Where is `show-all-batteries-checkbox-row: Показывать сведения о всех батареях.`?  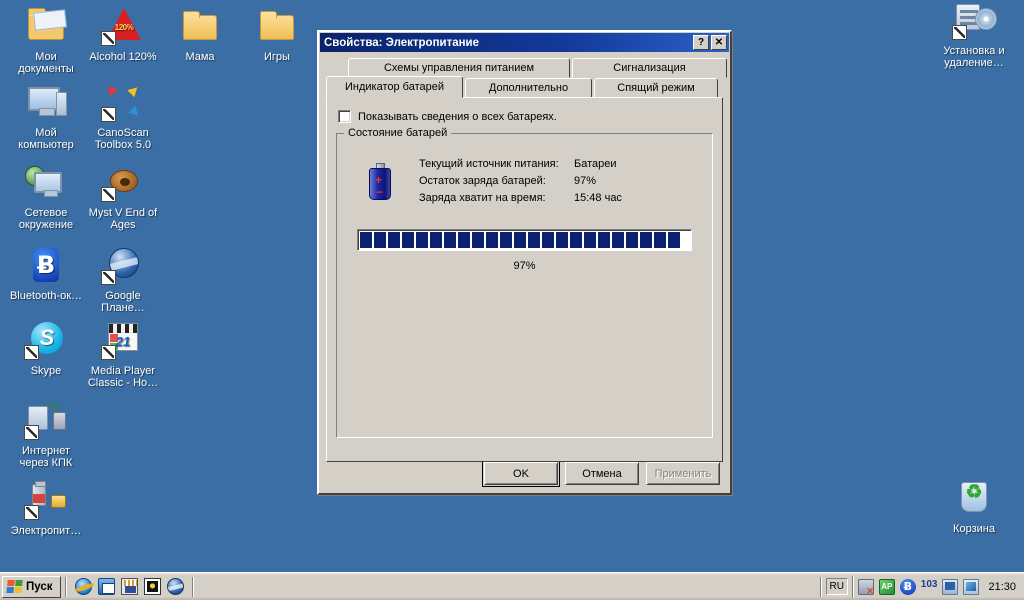 show-all-batteries-checkbox-row: Показывать сведения о всех батареях. is located at coordinates (525, 116).